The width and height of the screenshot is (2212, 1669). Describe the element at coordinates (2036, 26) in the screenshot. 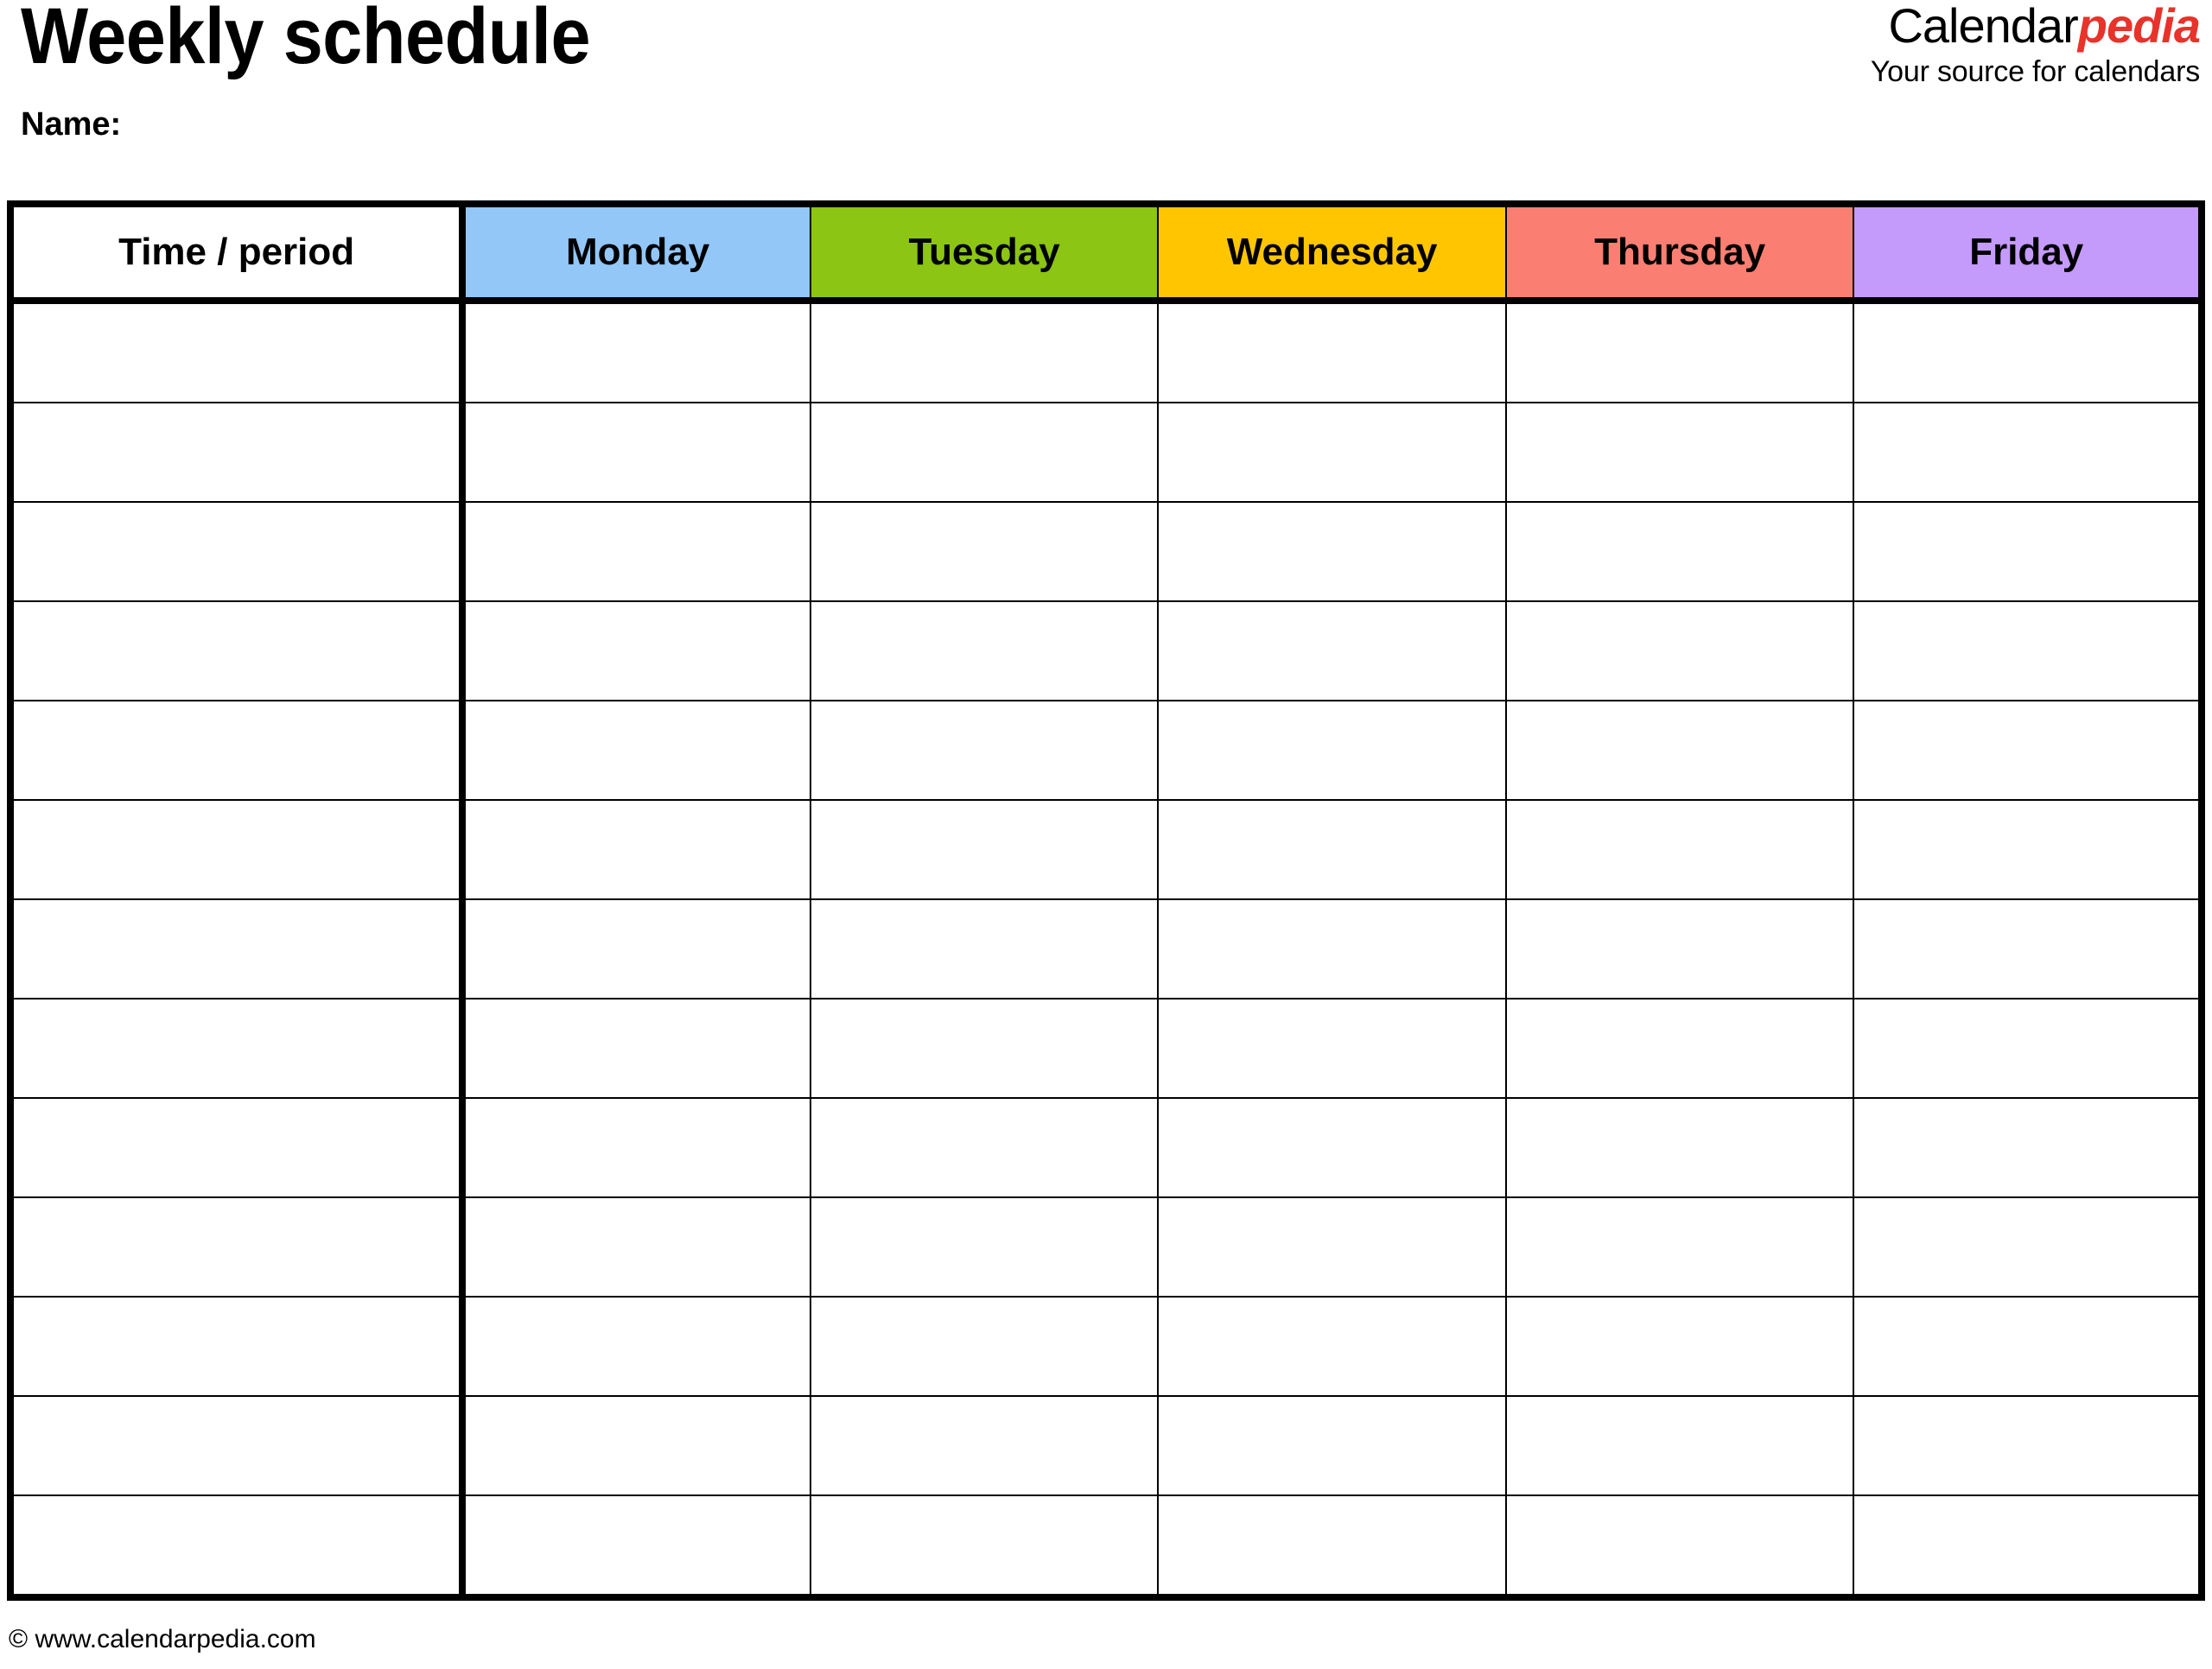

I see `brand-wordmark: Calendarpedia` at that location.